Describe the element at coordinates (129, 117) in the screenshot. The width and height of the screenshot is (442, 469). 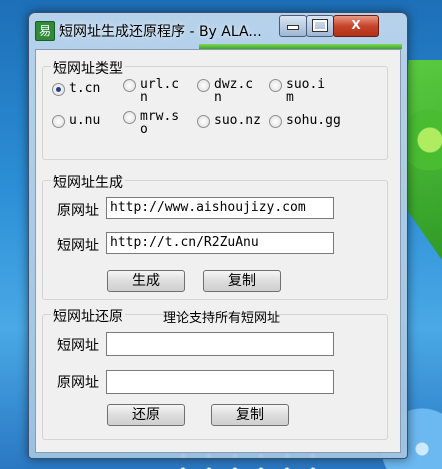
I see `radio-mrwso-indicator` at that location.